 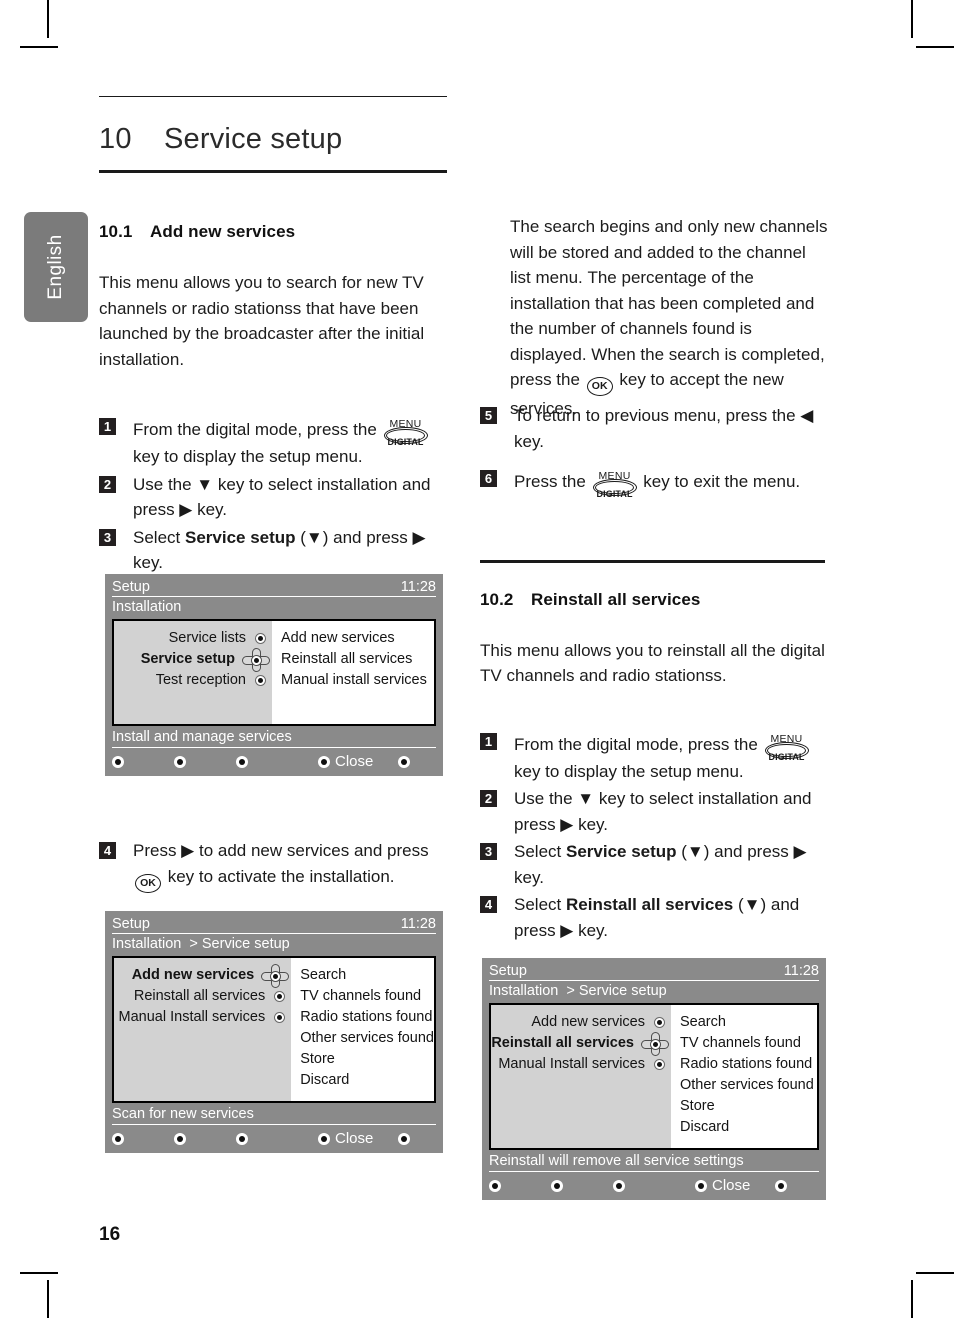 I want to click on tv-menu-item-selected: Service setup, so click(x=193, y=659).